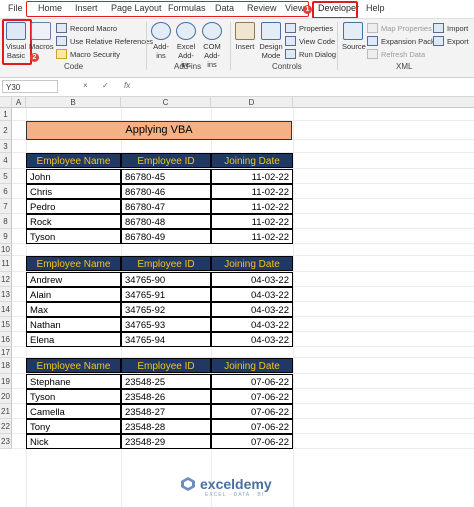 The width and height of the screenshot is (474, 507). Describe the element at coordinates (73, 411) in the screenshot. I see `table-cell: Camella` at that location.